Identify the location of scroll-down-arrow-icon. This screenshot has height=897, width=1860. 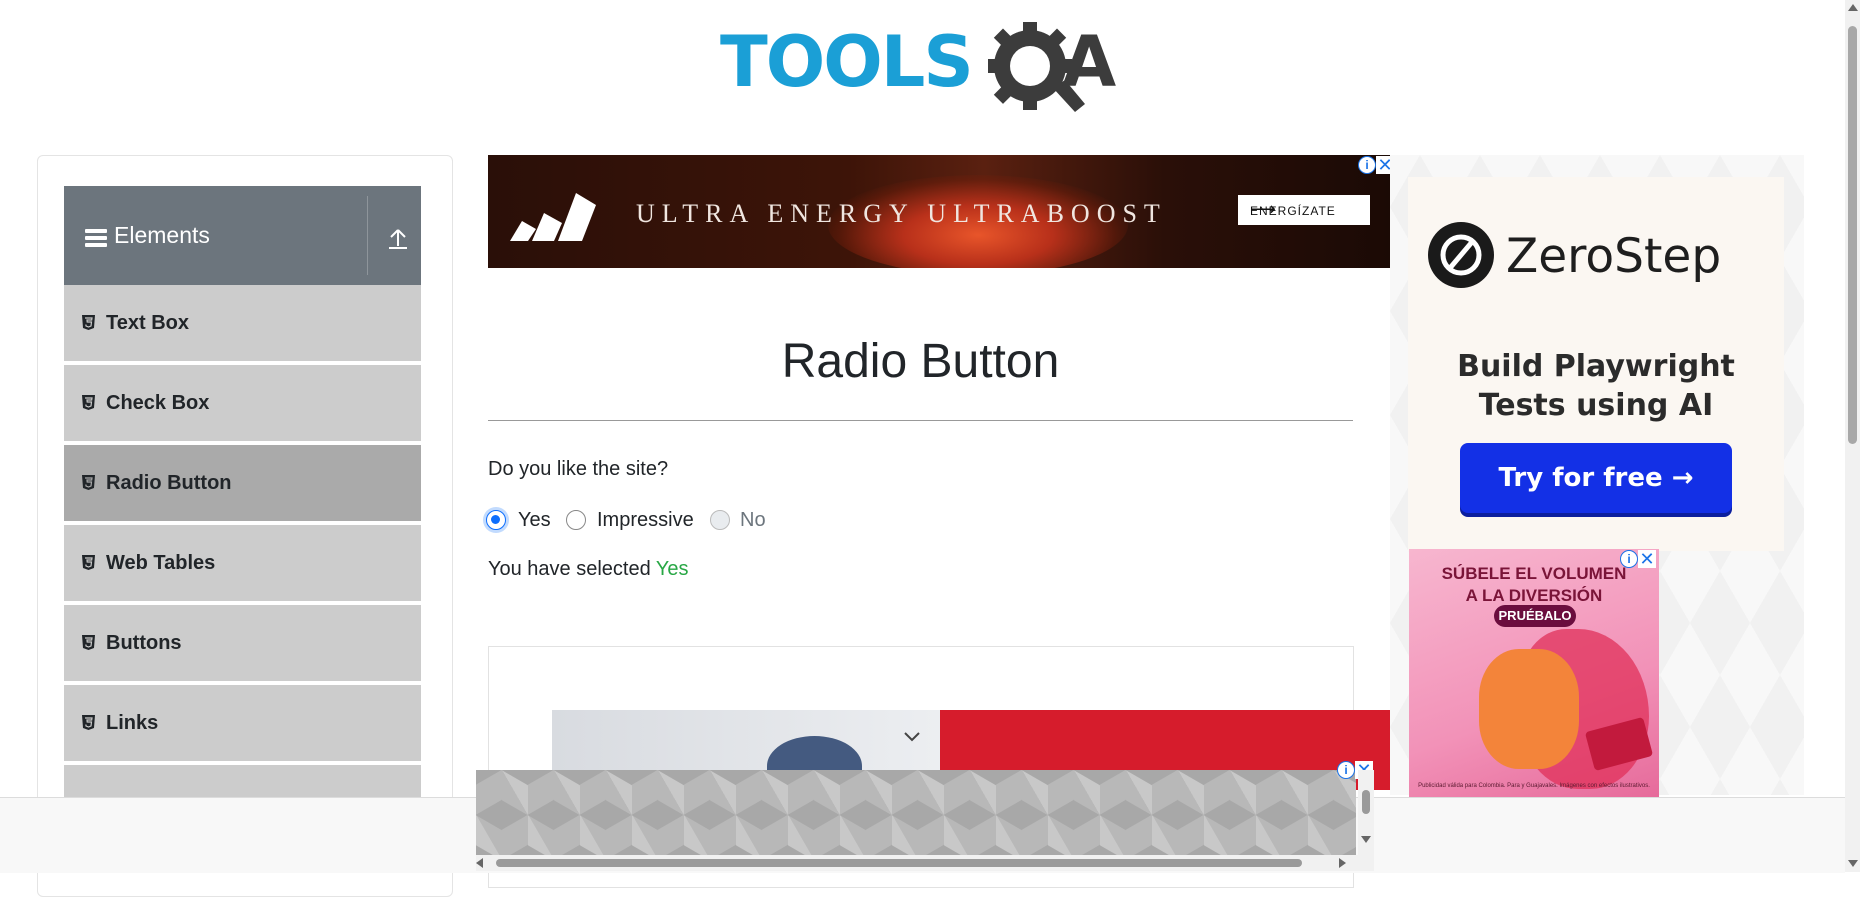
(1366, 839).